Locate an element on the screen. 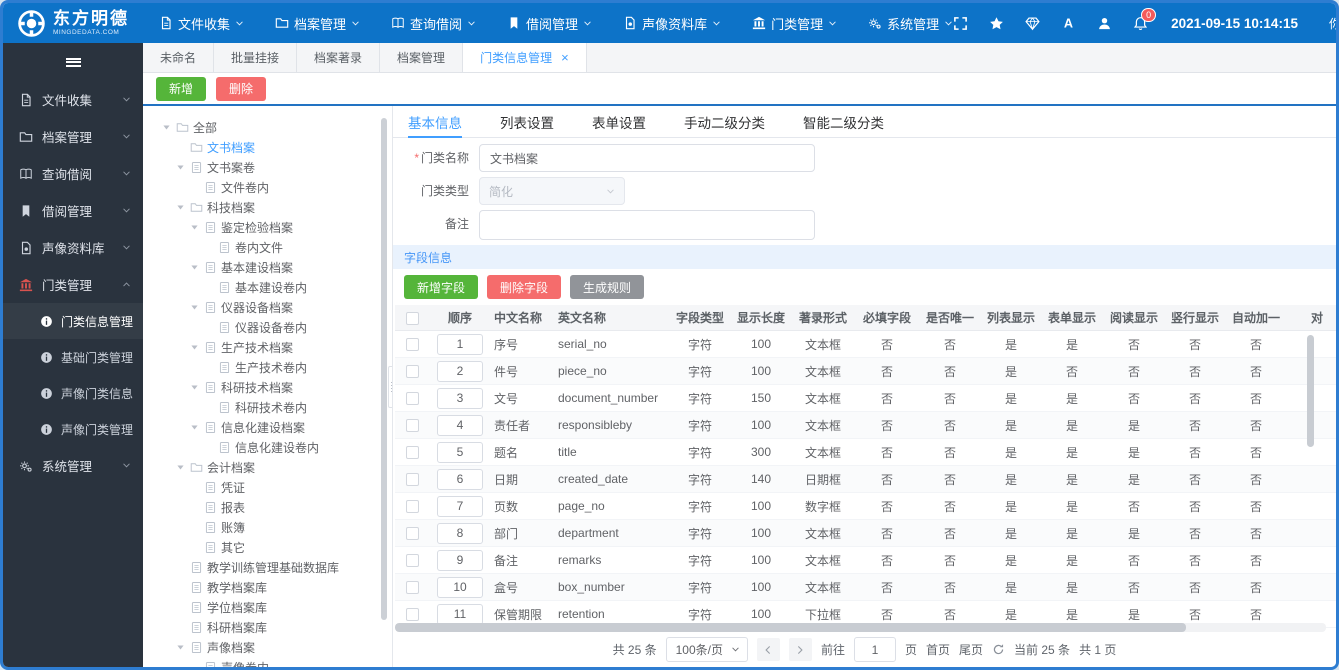 The width and height of the screenshot is (1339, 670). tree-item: 声像卷内 is located at coordinates (265, 662).